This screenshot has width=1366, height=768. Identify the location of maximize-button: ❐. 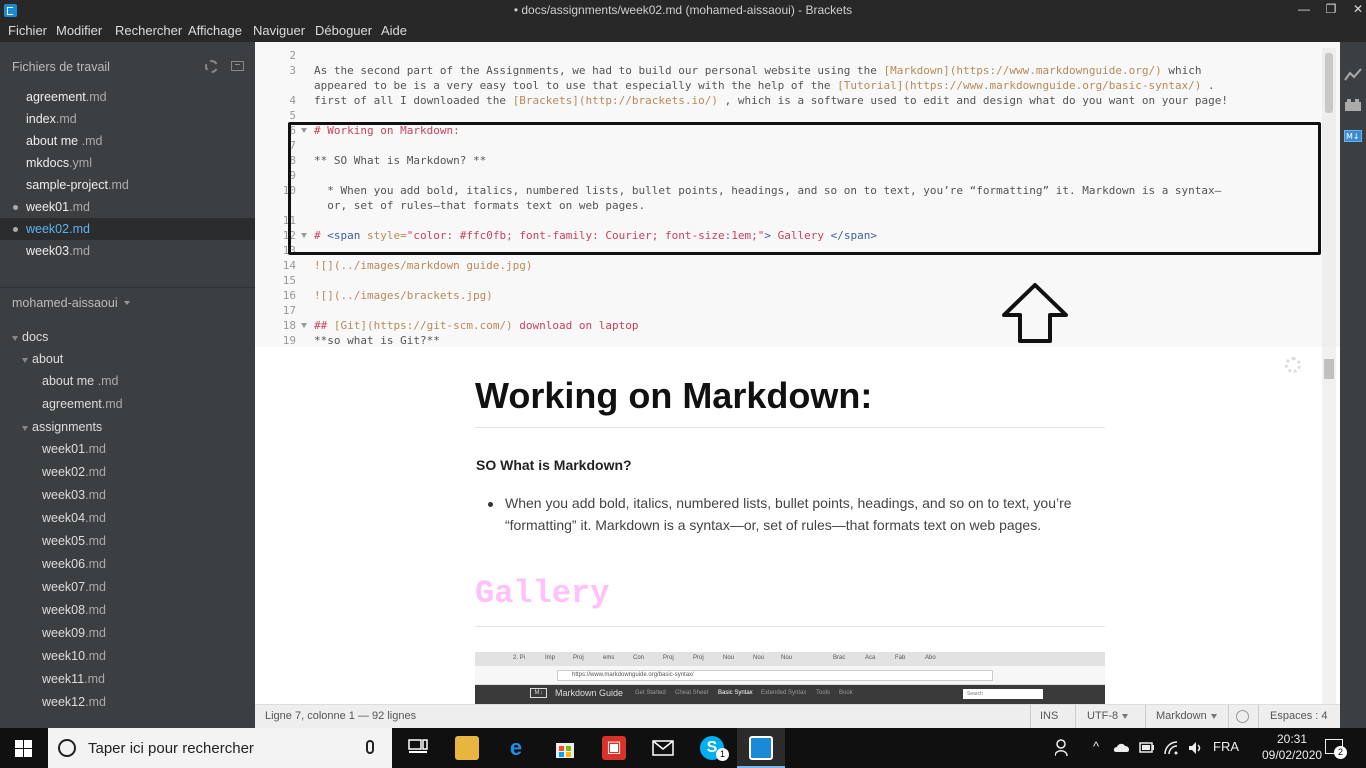
(1331, 10).